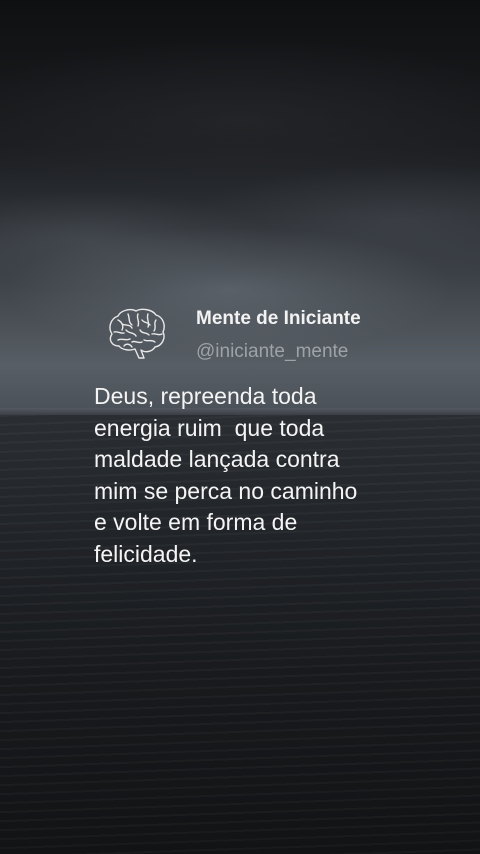 The image size is (480, 854). Describe the element at coordinates (272, 351) in the screenshot. I see `author-handle: @iniciante_mente` at that location.